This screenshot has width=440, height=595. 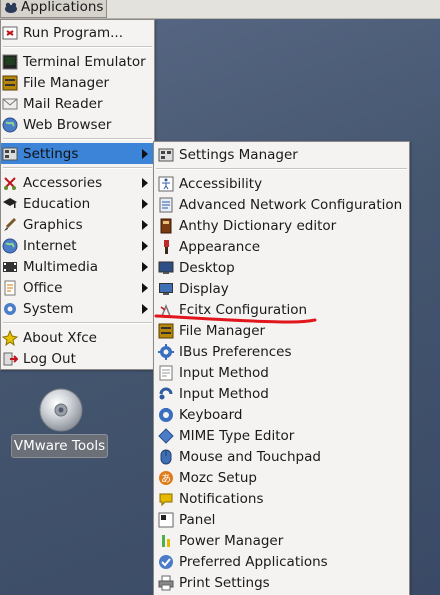 What do you see at coordinates (281, 372) in the screenshot?
I see `submenu-item-input-method-1: Input Method` at bounding box center [281, 372].